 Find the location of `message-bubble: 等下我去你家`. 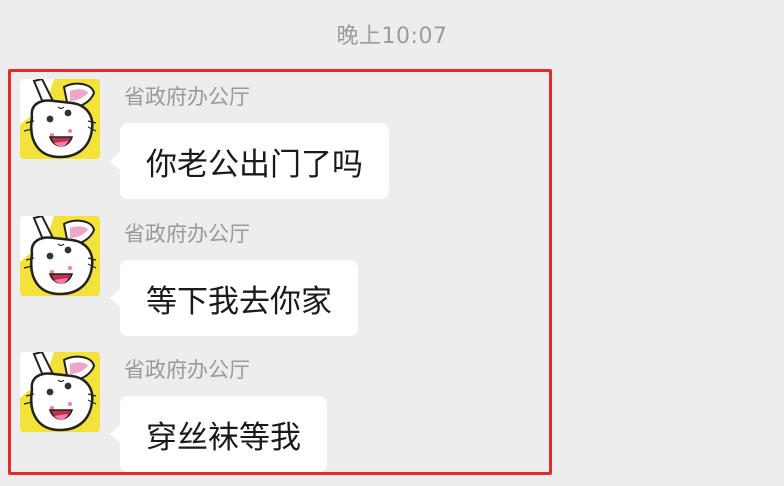

message-bubble: 等下我去你家 is located at coordinates (234, 298).